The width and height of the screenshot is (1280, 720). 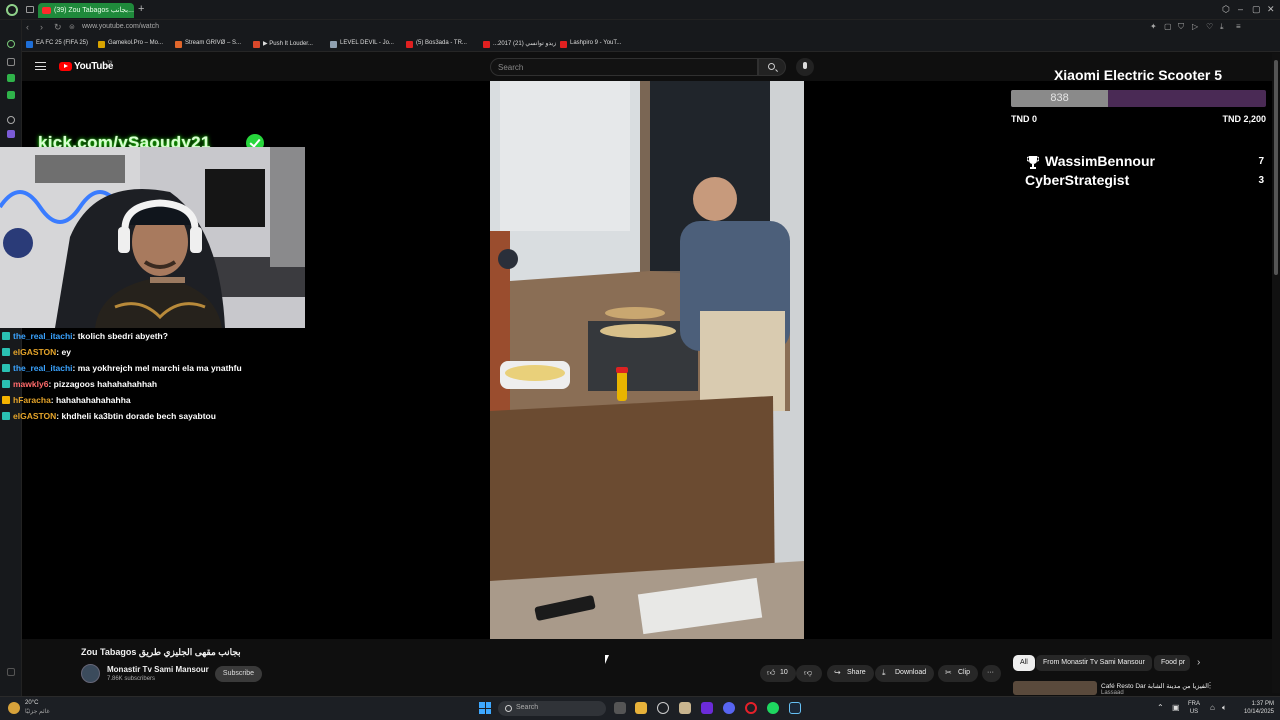 What do you see at coordinates (884, 672) in the screenshot?
I see `download-arrow-icon: ⤓` at bounding box center [884, 672].